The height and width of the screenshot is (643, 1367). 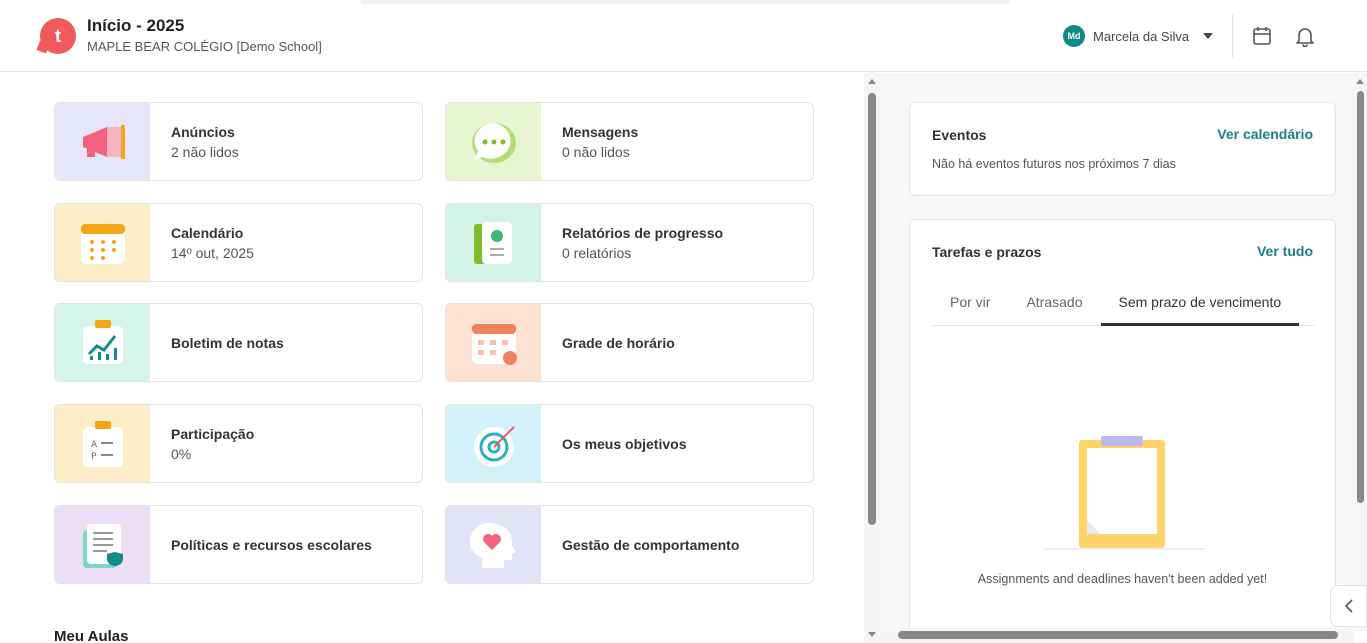 What do you see at coordinates (970, 304) in the screenshot?
I see `tab-upcoming: Por vir` at bounding box center [970, 304].